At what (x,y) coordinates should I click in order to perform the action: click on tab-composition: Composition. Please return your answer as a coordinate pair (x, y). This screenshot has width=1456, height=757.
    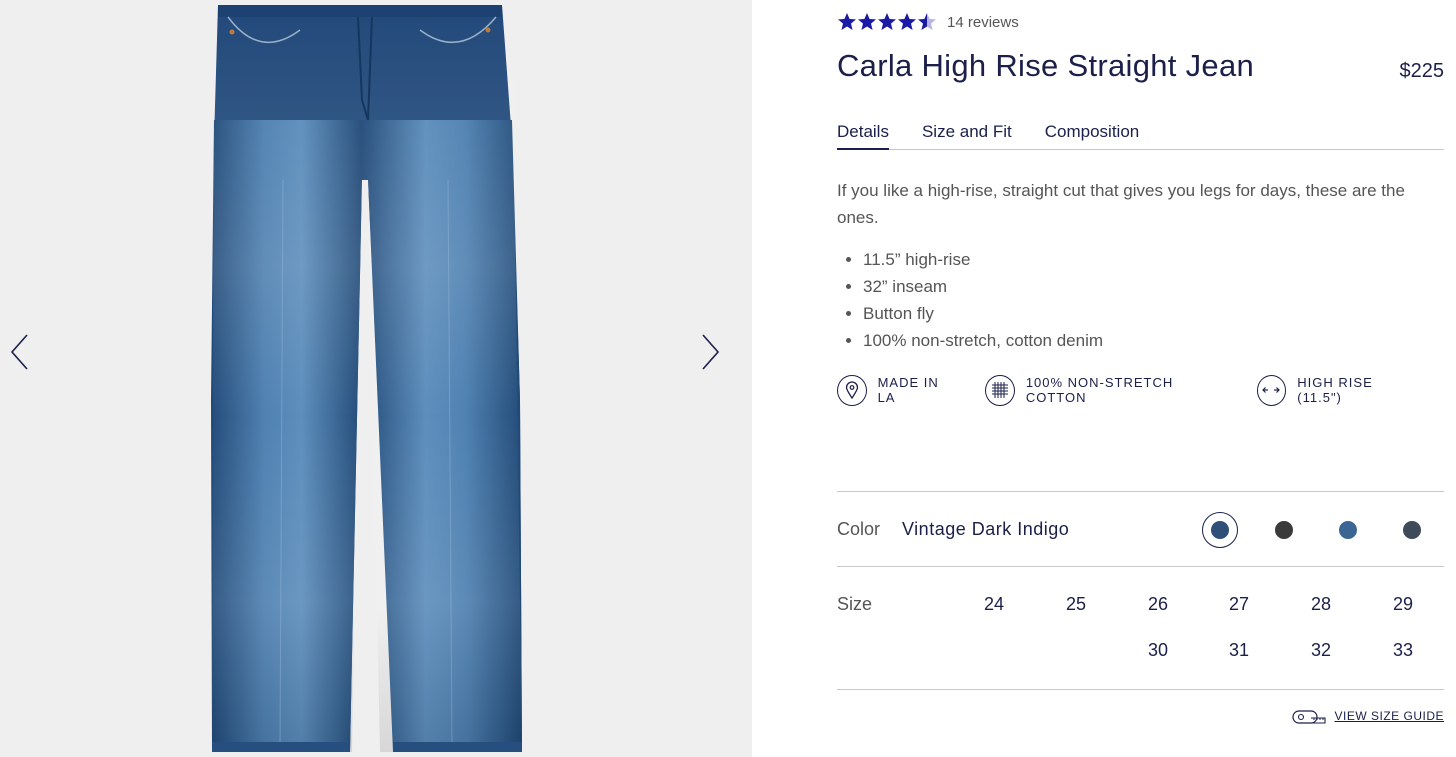
    Looking at the image, I should click on (1092, 135).